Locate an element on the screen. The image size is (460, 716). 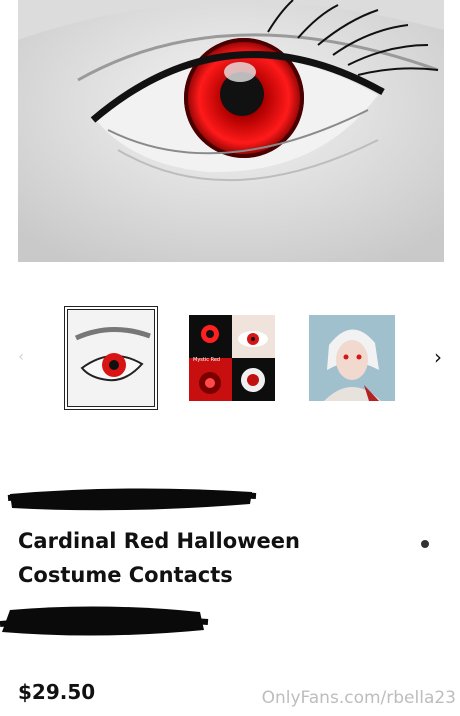
thumbnail-label: Mystic Red is located at coordinates (207, 360).